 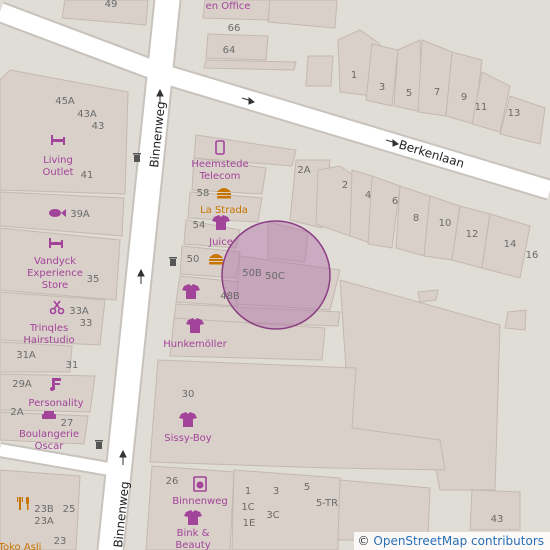 I want to click on poi-label-vandyck: Store, so click(x=55, y=285).